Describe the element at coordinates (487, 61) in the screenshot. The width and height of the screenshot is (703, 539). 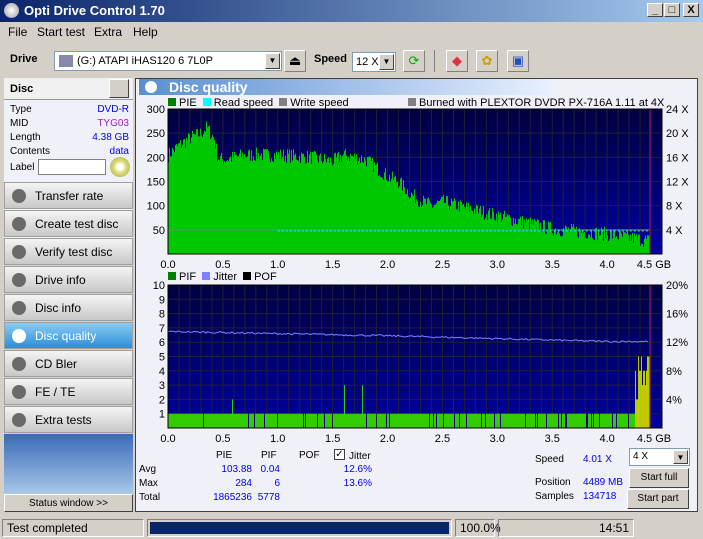
I see `settings-button: ✿` at that location.